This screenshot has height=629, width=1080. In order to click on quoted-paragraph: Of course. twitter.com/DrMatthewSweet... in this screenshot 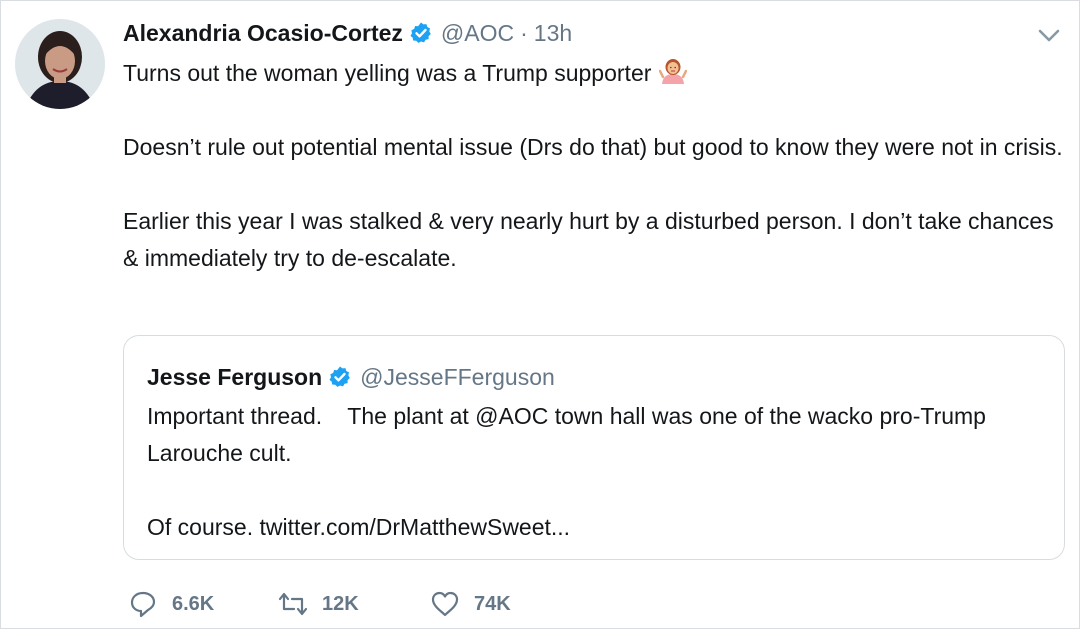, I will do `click(359, 527)`.